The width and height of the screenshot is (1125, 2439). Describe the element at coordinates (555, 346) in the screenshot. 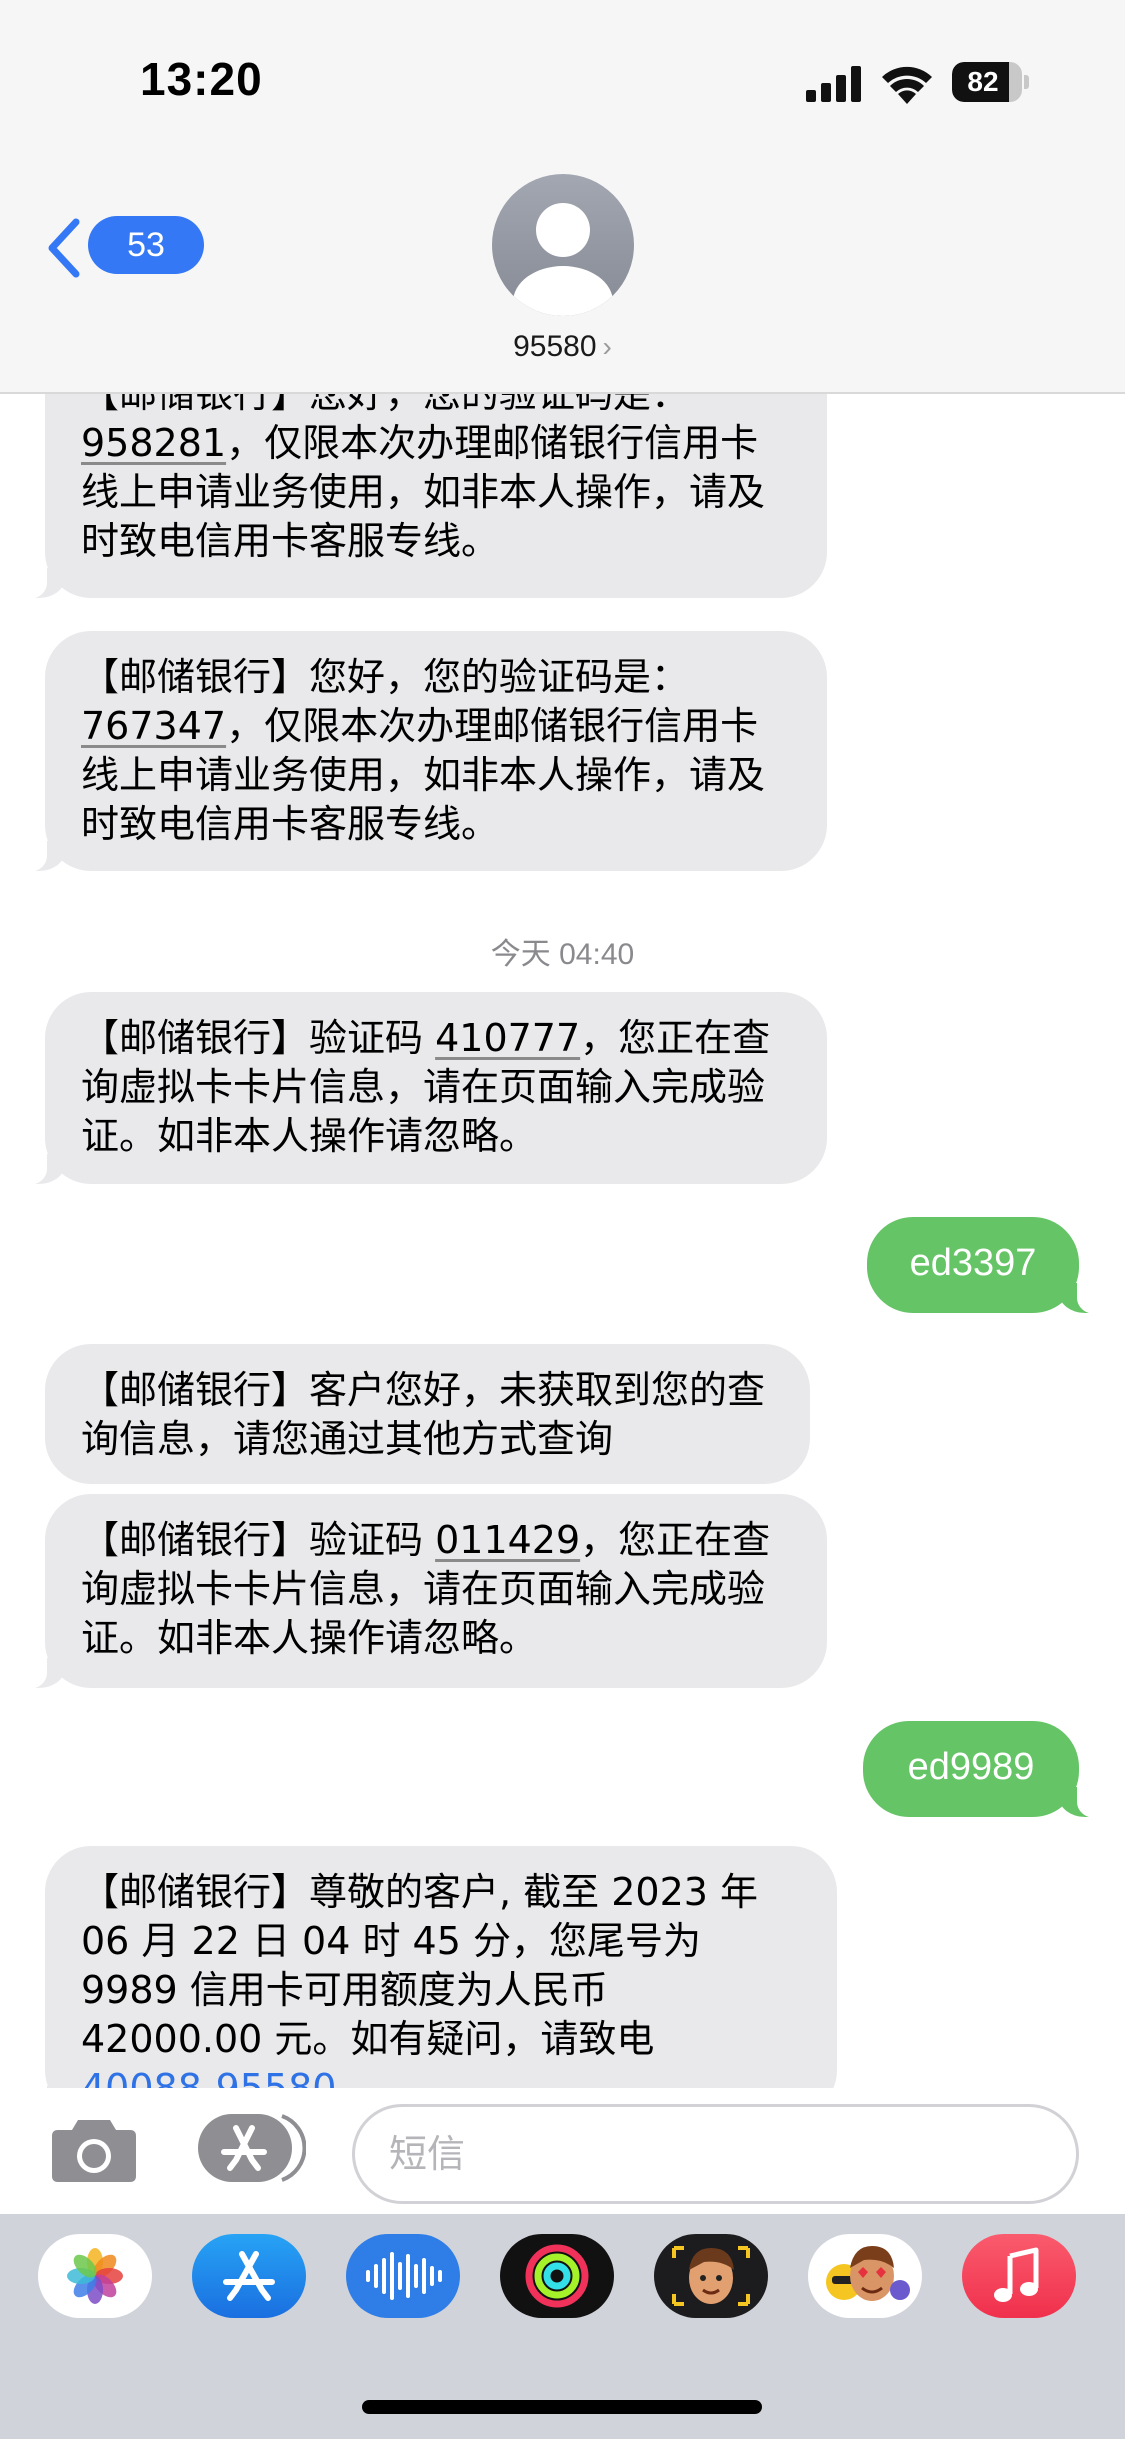

I see `contact-name-label: 95580` at that location.